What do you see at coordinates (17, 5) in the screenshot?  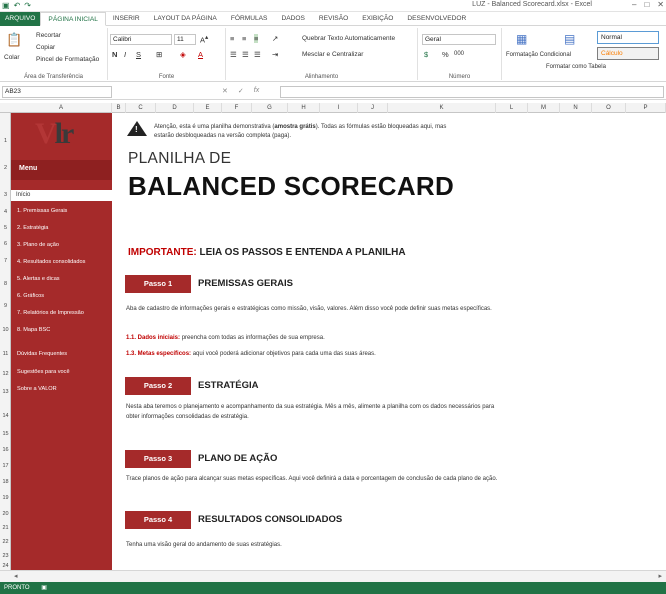 I see `undo-icon: ↶` at bounding box center [17, 5].